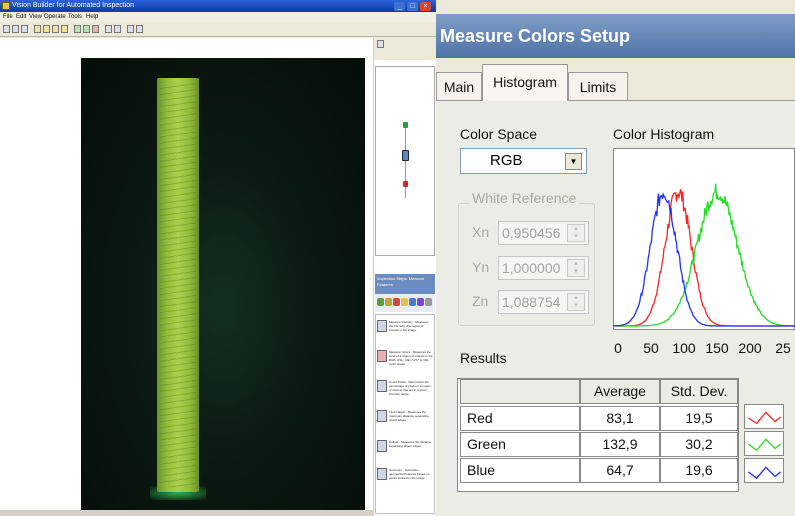 Image resolution: width=795 pixels, height=516 pixels. Describe the element at coordinates (524, 198) in the screenshot. I see `white-reference-label: White Reference` at that location.